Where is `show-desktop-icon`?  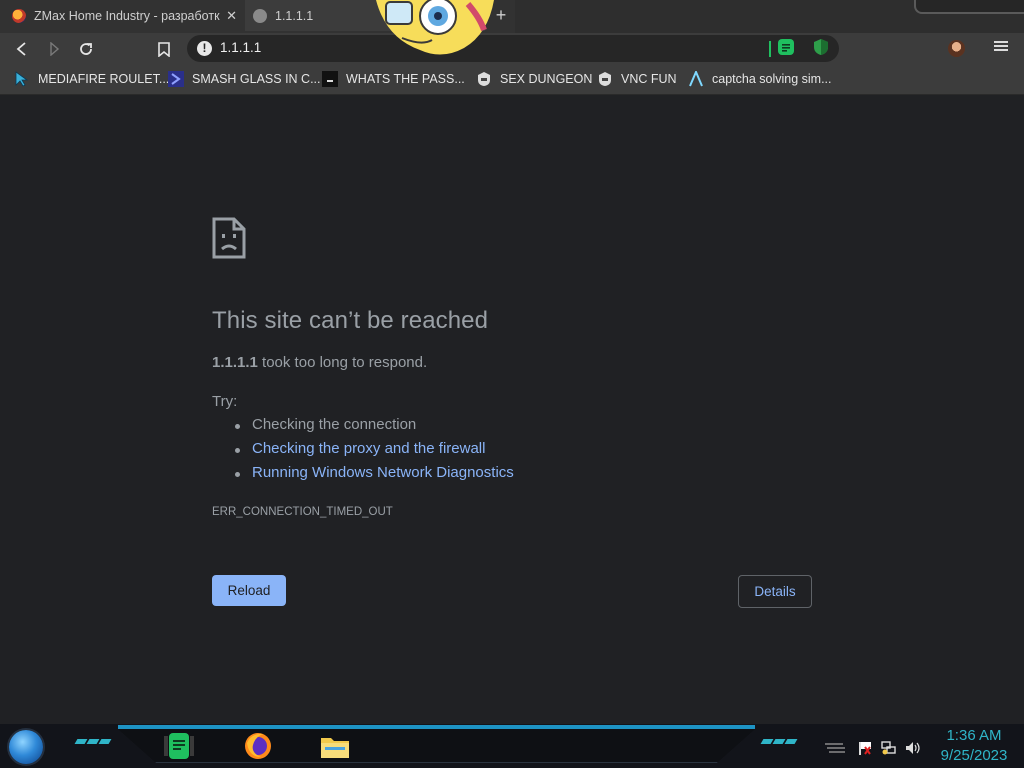 show-desktop-icon is located at coordinates (835, 748).